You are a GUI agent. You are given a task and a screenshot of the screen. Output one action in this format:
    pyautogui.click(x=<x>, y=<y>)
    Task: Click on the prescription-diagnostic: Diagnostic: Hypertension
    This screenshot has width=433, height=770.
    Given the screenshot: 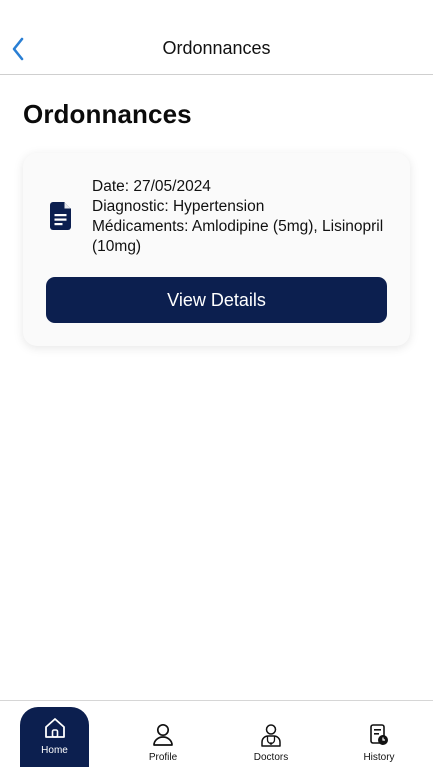 What is the action you would take?
    pyautogui.click(x=178, y=206)
    